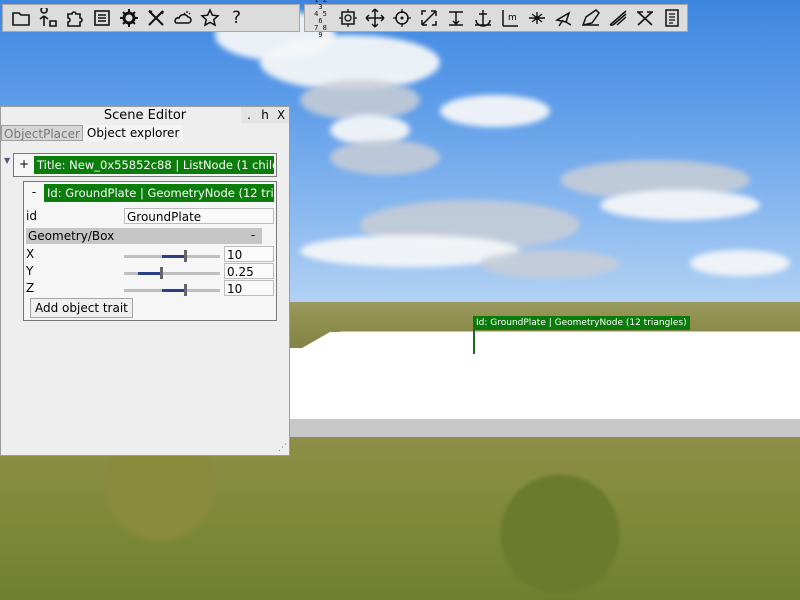  I want to click on z-label: Z, so click(30, 288).